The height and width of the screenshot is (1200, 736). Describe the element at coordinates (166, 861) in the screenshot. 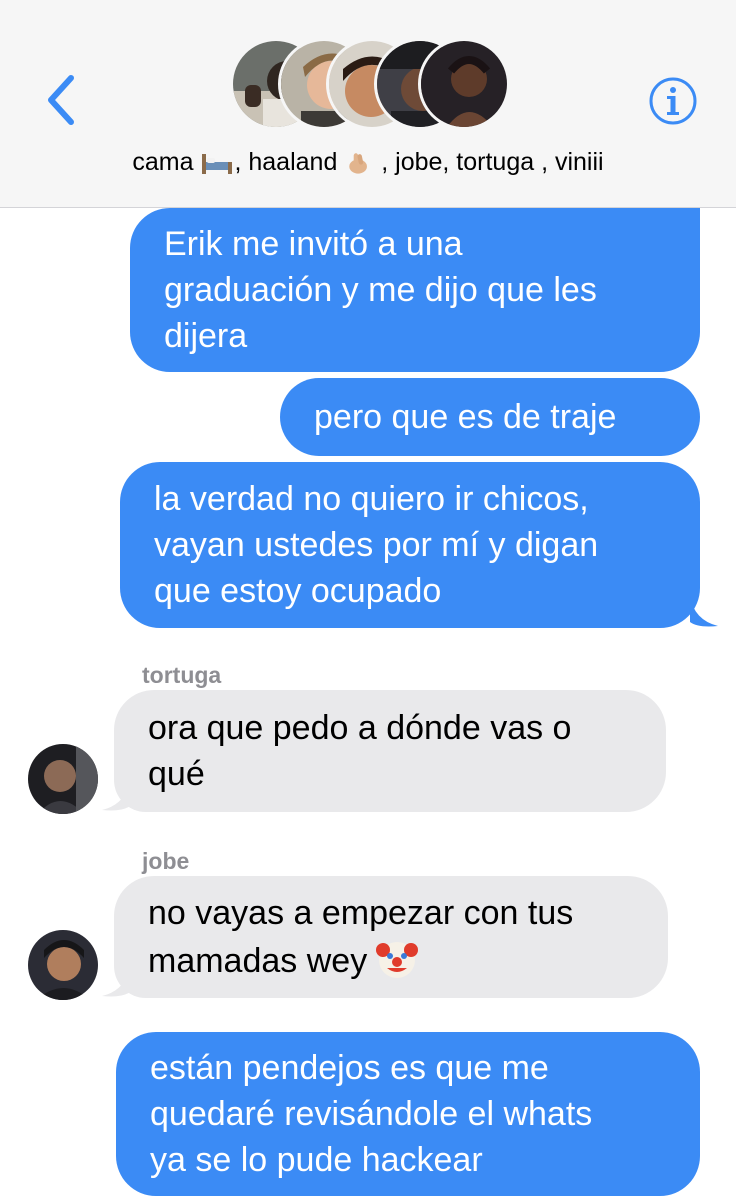

I see `sender-name: jobe` at that location.